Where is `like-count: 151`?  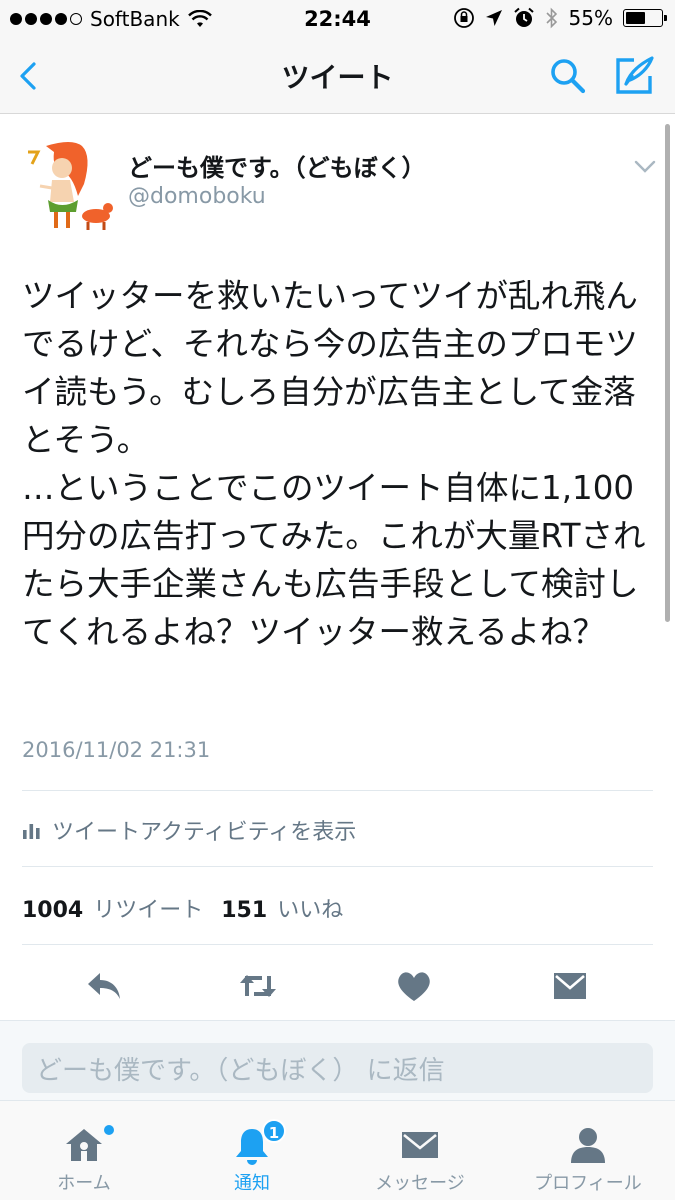 like-count: 151 is located at coordinates (244, 910).